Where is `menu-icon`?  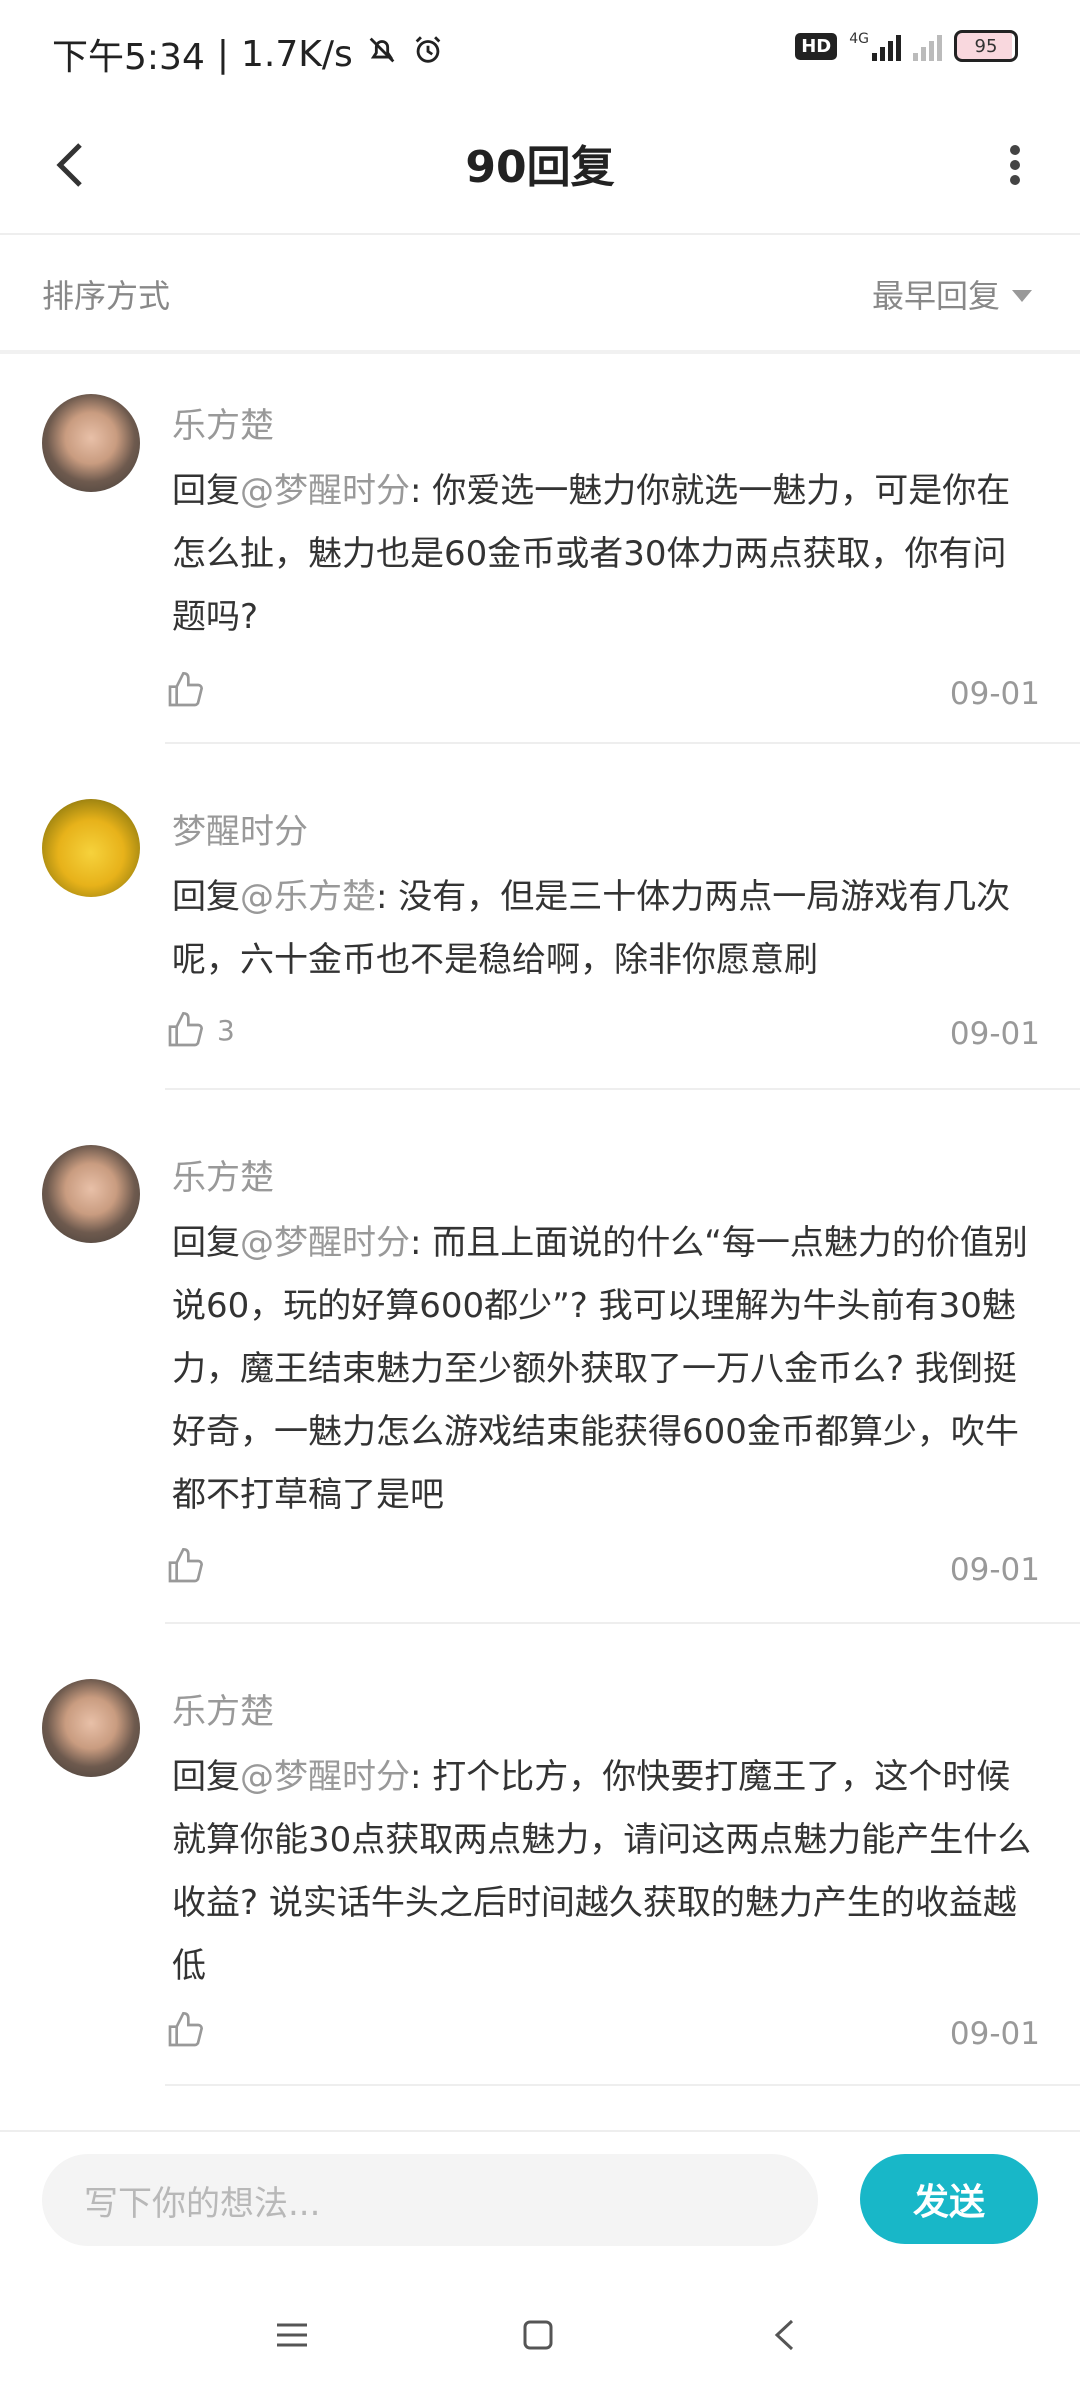
menu-icon is located at coordinates (292, 2335).